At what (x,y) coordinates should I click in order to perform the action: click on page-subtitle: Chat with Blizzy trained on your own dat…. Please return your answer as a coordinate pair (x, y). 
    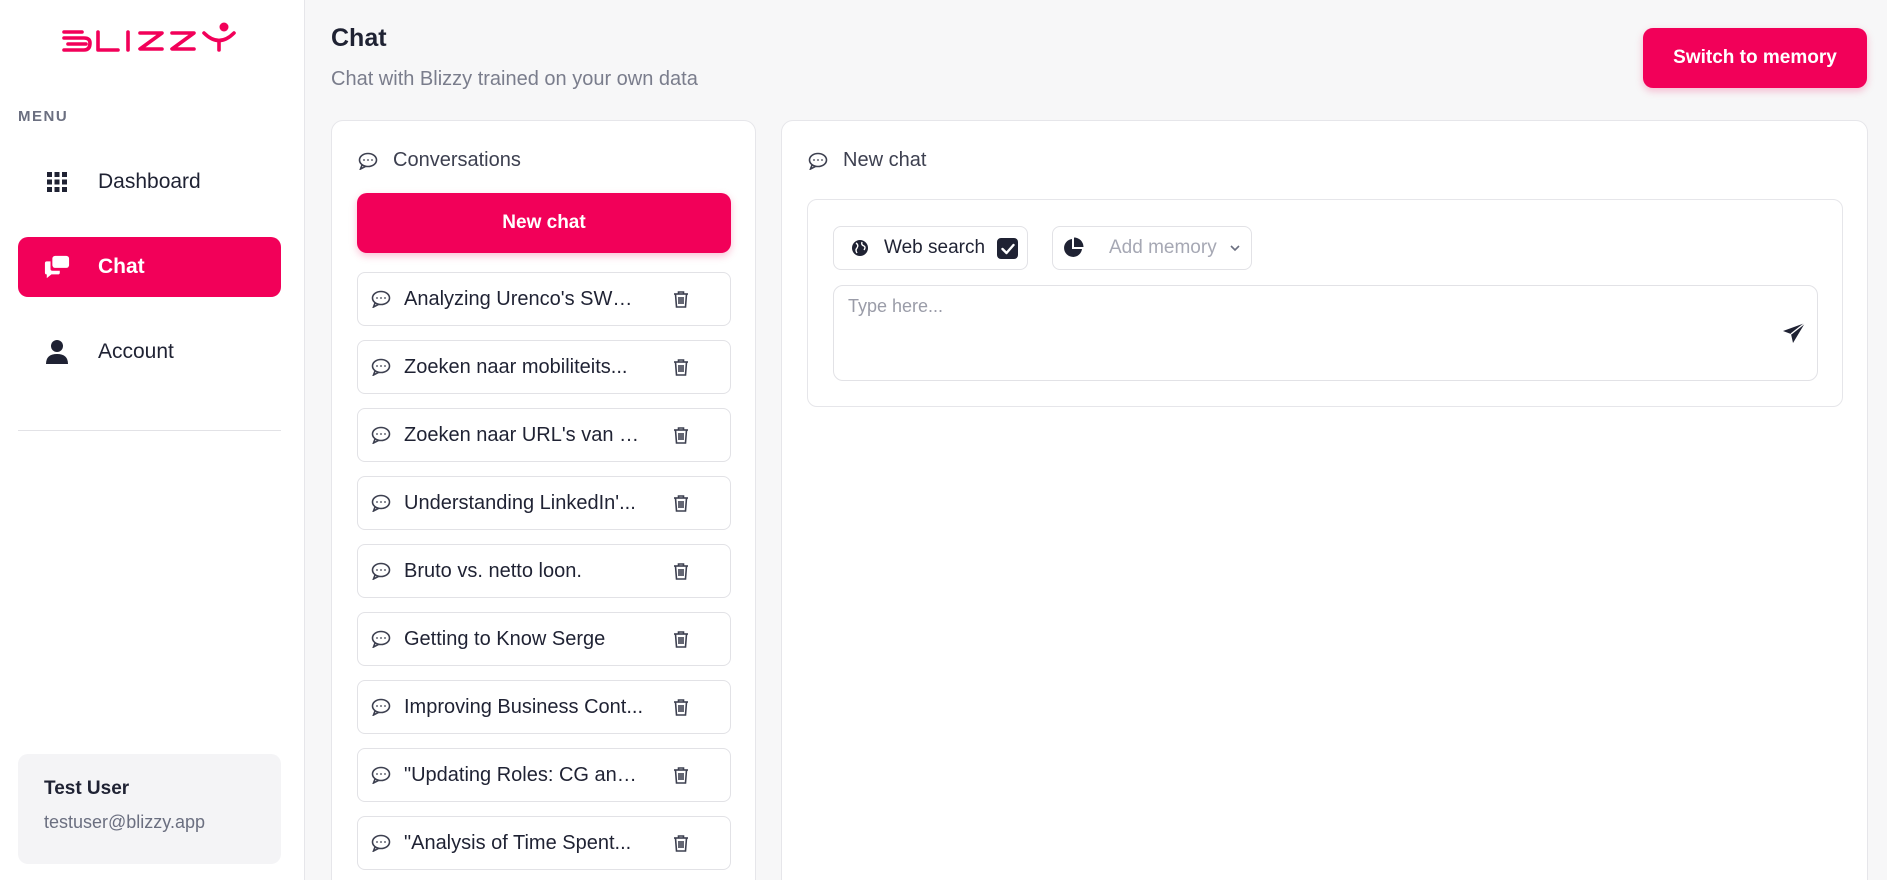
    Looking at the image, I should click on (514, 79).